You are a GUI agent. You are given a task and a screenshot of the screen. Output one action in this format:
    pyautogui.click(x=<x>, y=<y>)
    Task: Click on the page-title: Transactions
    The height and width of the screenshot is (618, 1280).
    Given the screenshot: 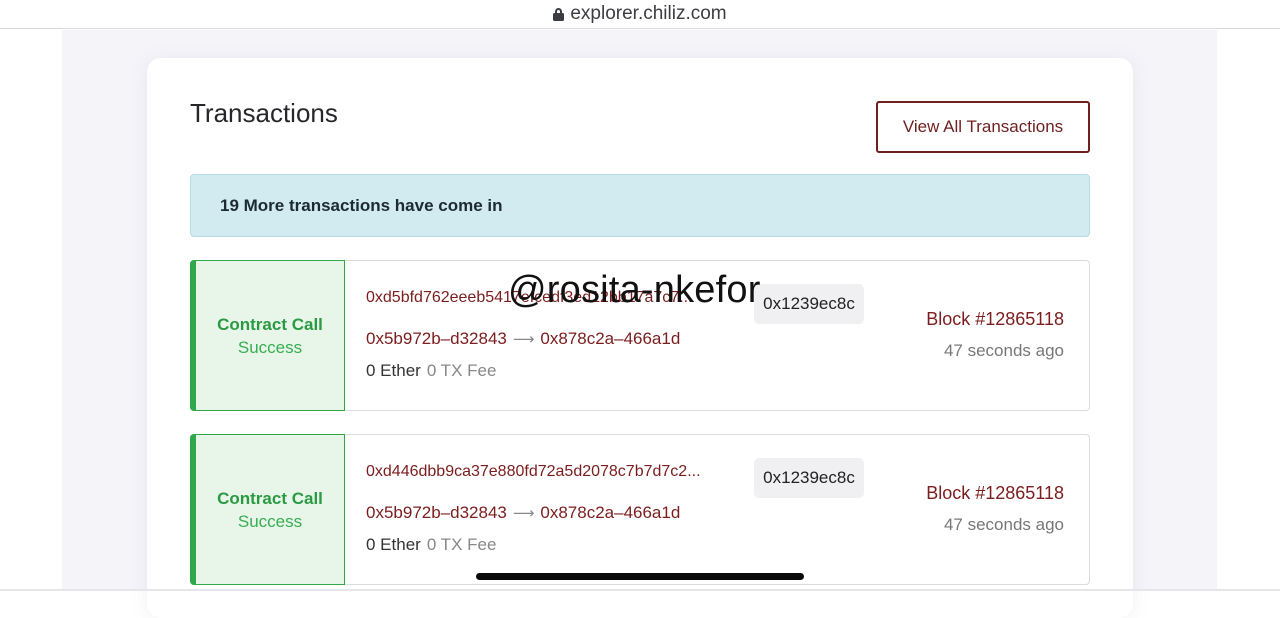 What is the action you would take?
    pyautogui.click(x=264, y=113)
    